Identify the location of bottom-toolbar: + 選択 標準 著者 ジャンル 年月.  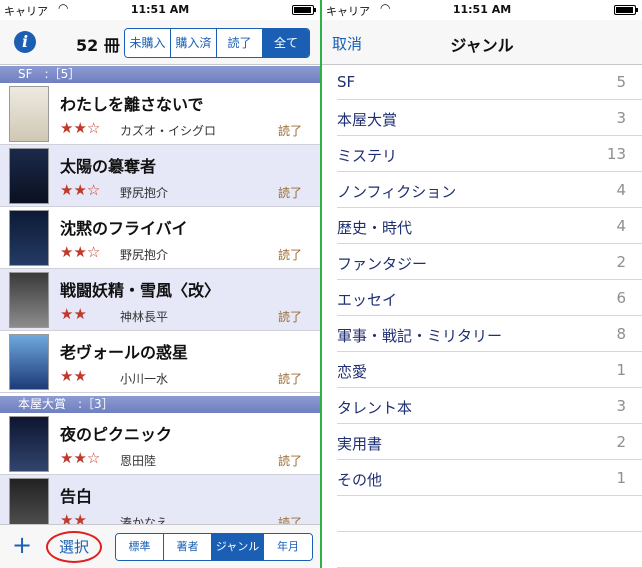
(160, 546).